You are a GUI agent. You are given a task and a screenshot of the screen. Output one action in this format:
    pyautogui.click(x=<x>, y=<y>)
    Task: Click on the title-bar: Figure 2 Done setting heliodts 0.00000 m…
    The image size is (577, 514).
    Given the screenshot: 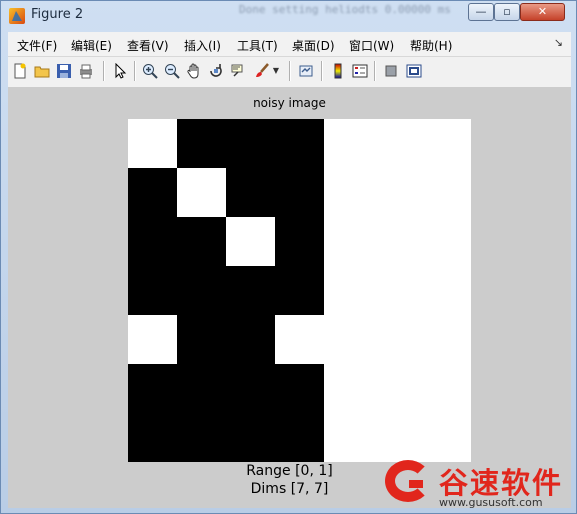 What is the action you would take?
    pyautogui.click(x=288, y=16)
    